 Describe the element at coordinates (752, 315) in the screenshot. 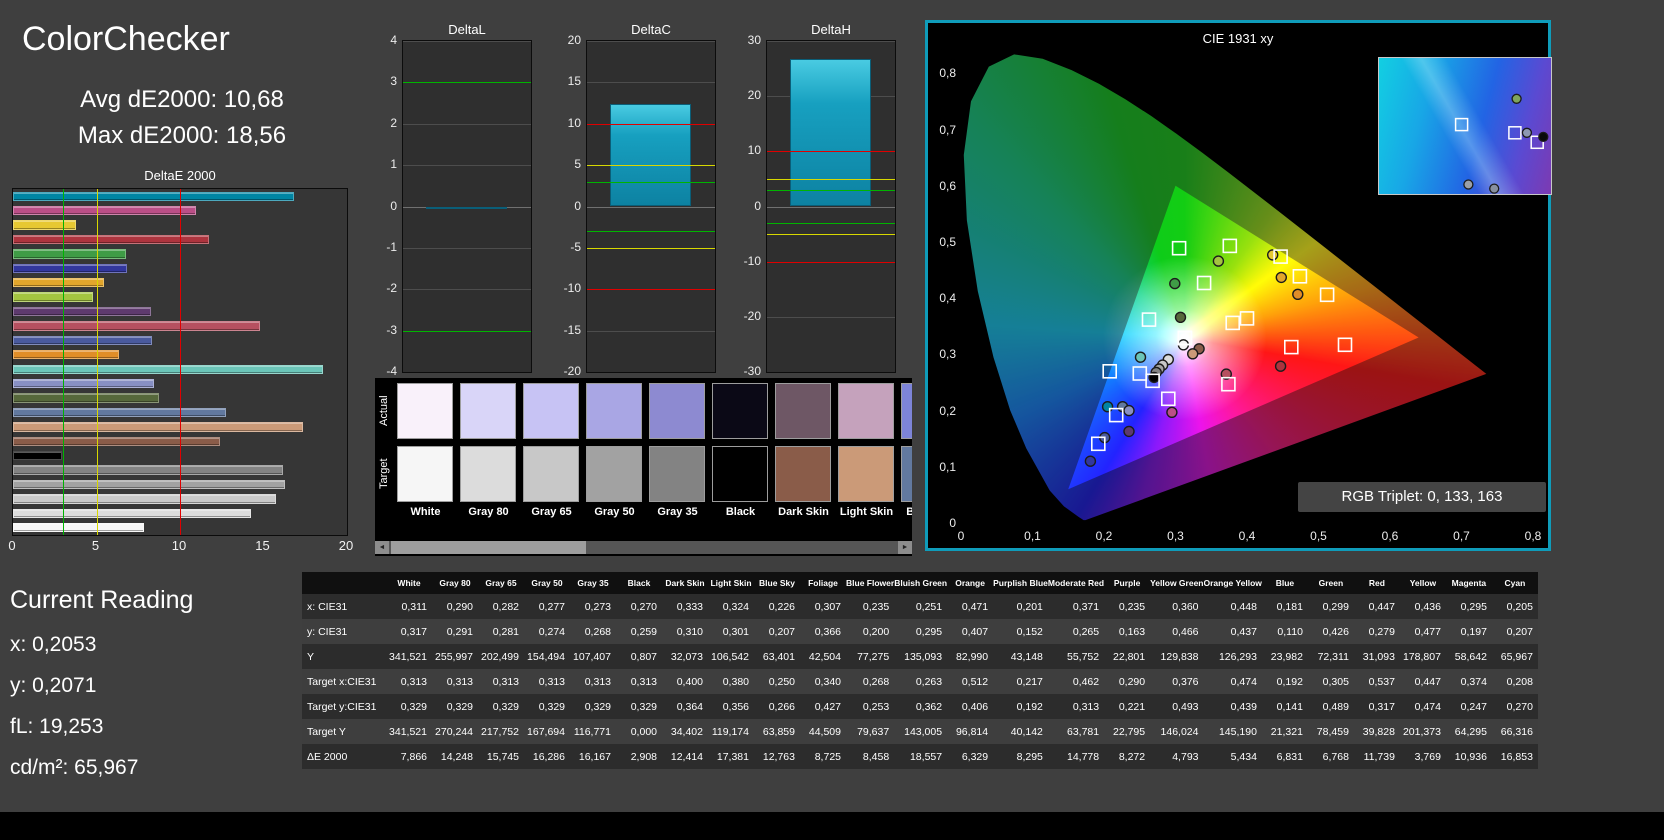

I see `deltaH-y-tick-label: -20` at that location.